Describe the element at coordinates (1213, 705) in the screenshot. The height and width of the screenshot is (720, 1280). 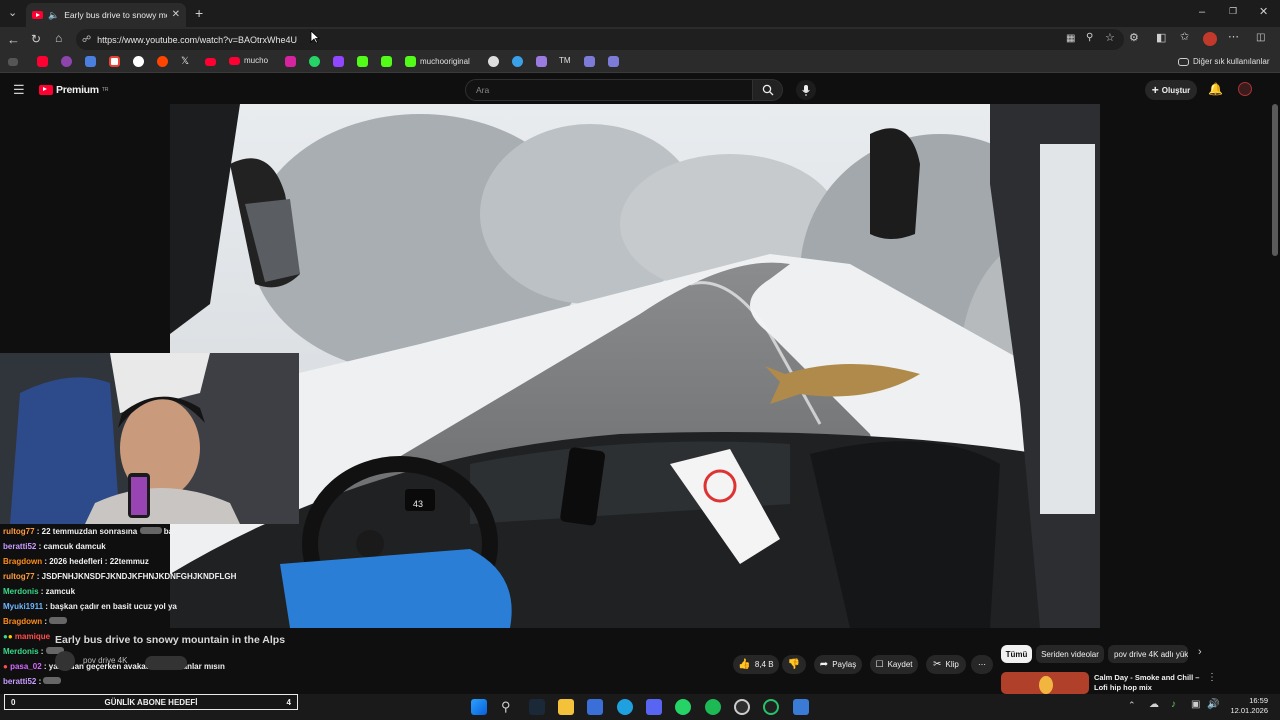
I see `volume-icon: 🔊` at that location.